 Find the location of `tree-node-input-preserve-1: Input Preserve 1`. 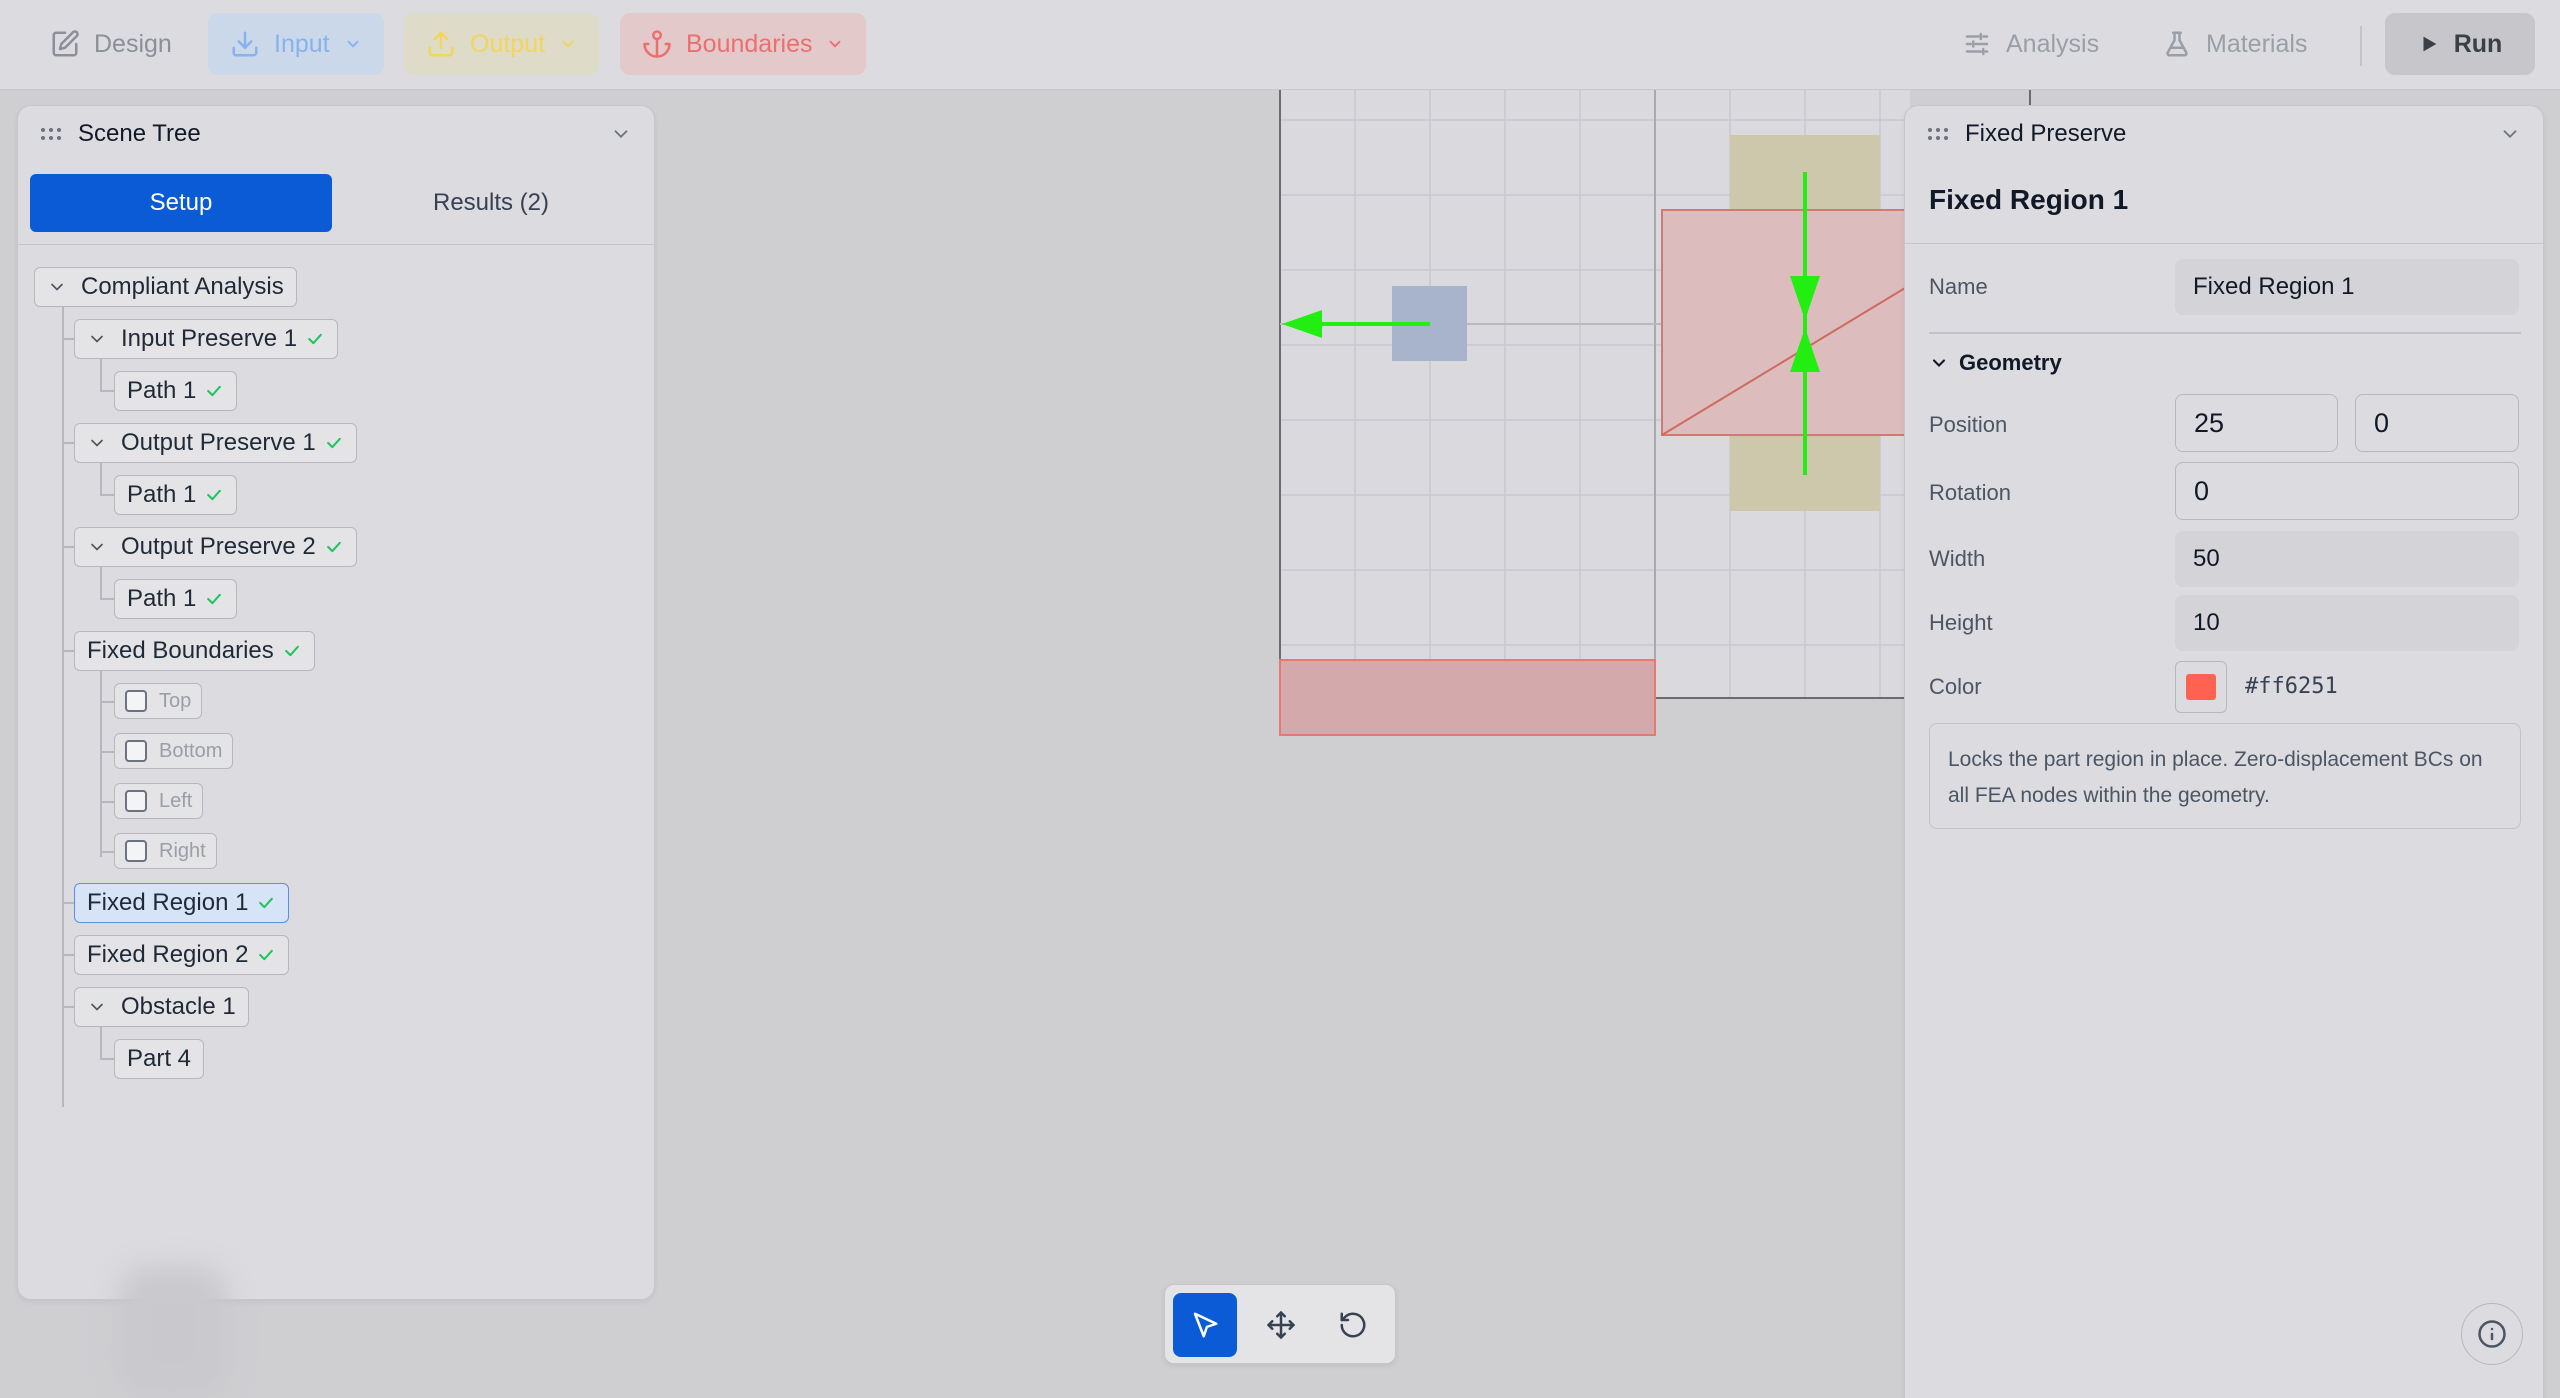

tree-node-input-preserve-1: Input Preserve 1 is located at coordinates (206, 339).